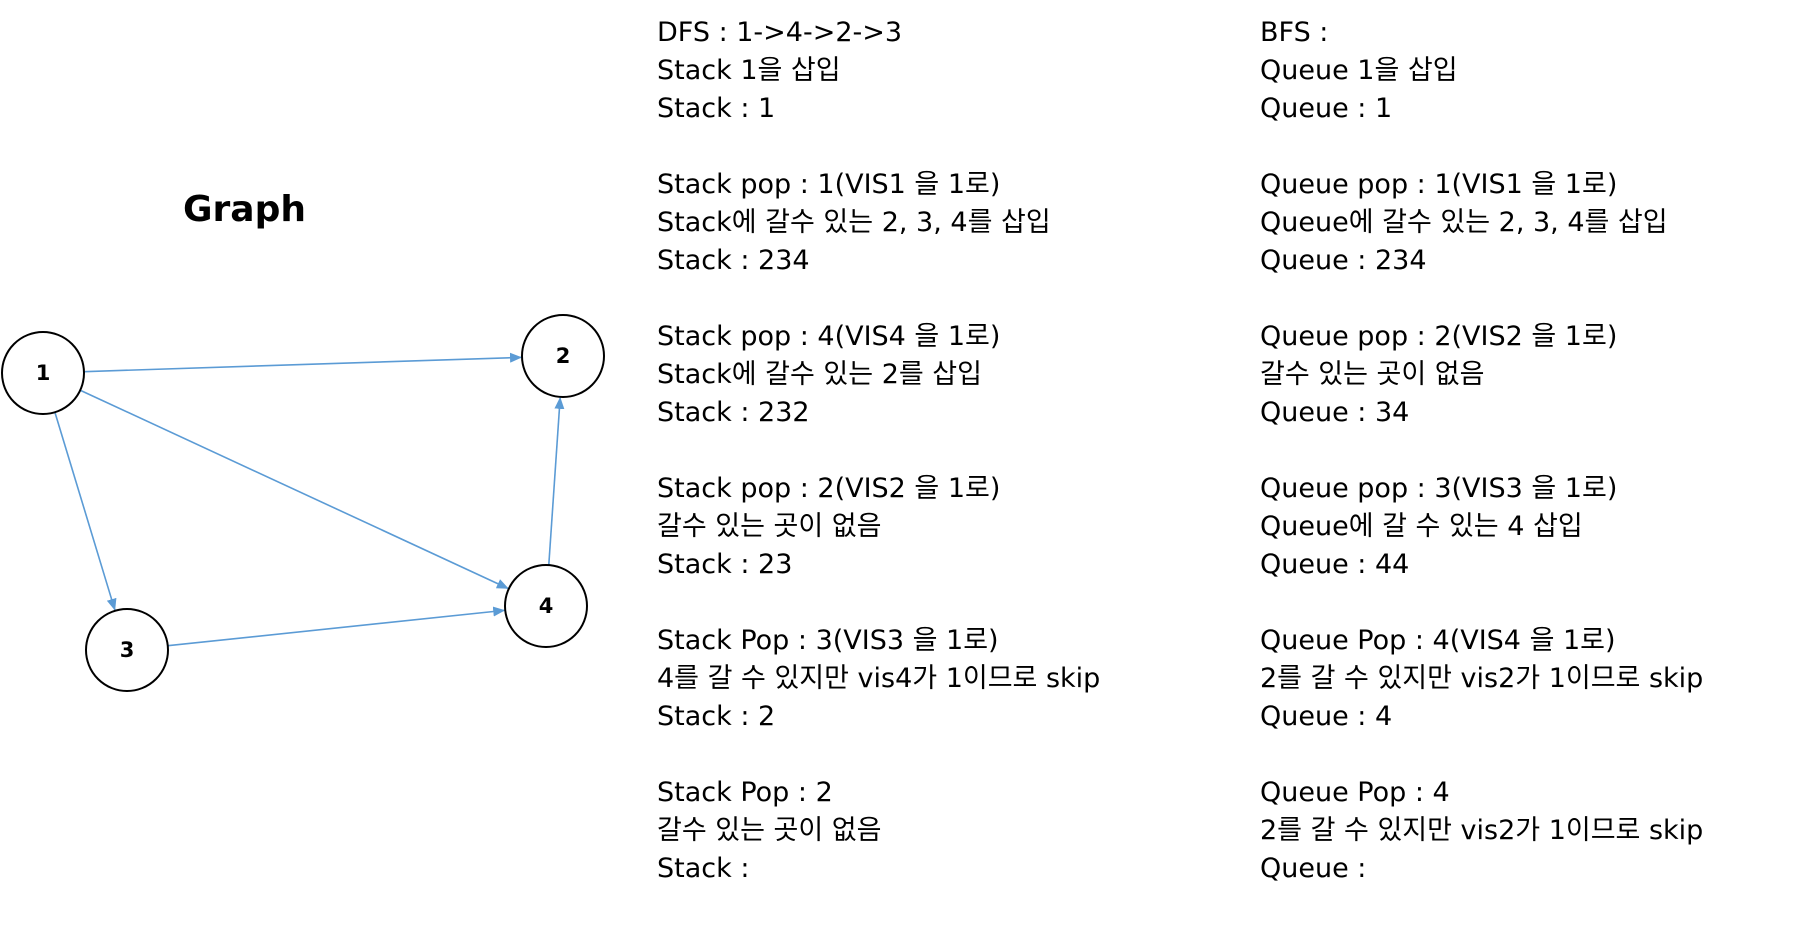 This screenshot has width=1816, height=926. What do you see at coordinates (1439, 184) in the screenshot?
I see `bfs-line: Queue pop : 1(VIS1 을 1로)` at bounding box center [1439, 184].